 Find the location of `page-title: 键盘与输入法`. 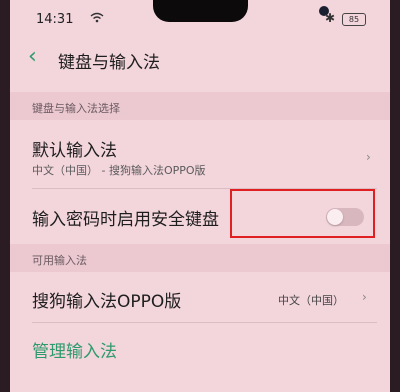

page-title: 键盘与输入法 is located at coordinates (109, 63).